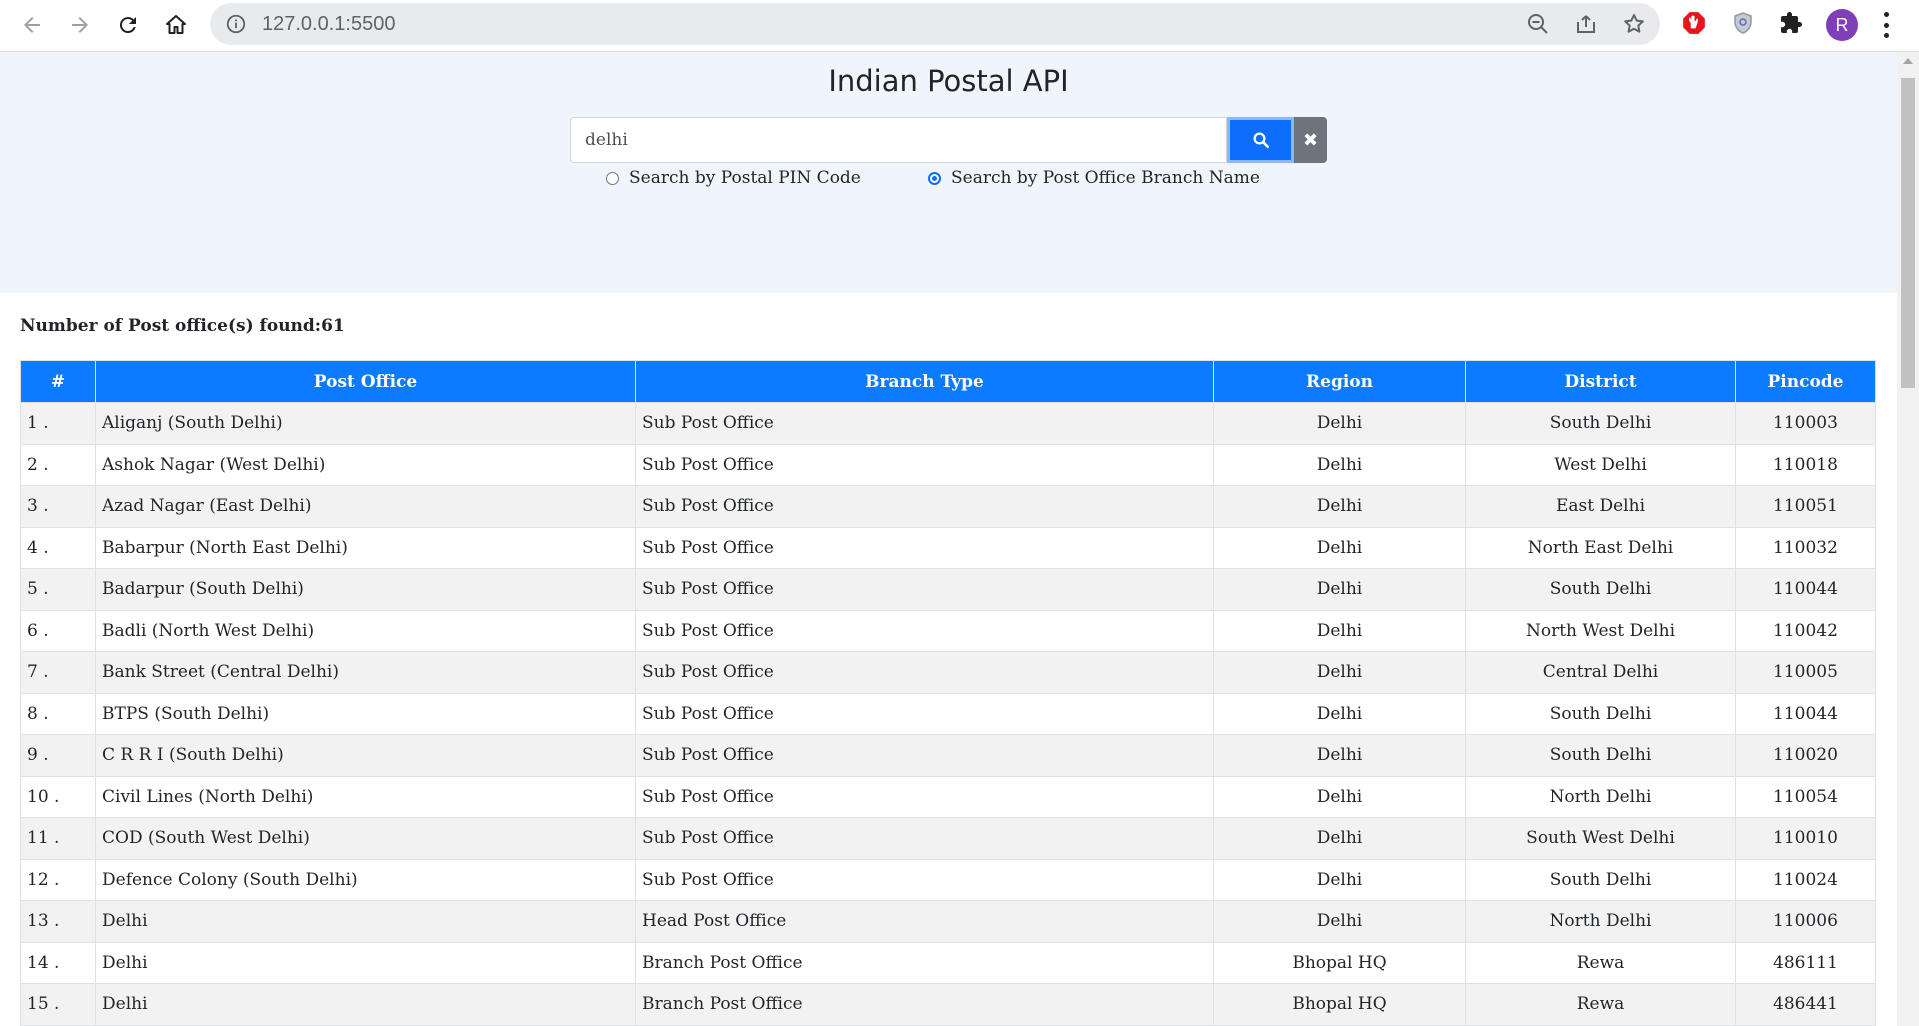 The height and width of the screenshot is (1026, 1919). I want to click on cell-pincode: 486441, so click(1805, 1004).